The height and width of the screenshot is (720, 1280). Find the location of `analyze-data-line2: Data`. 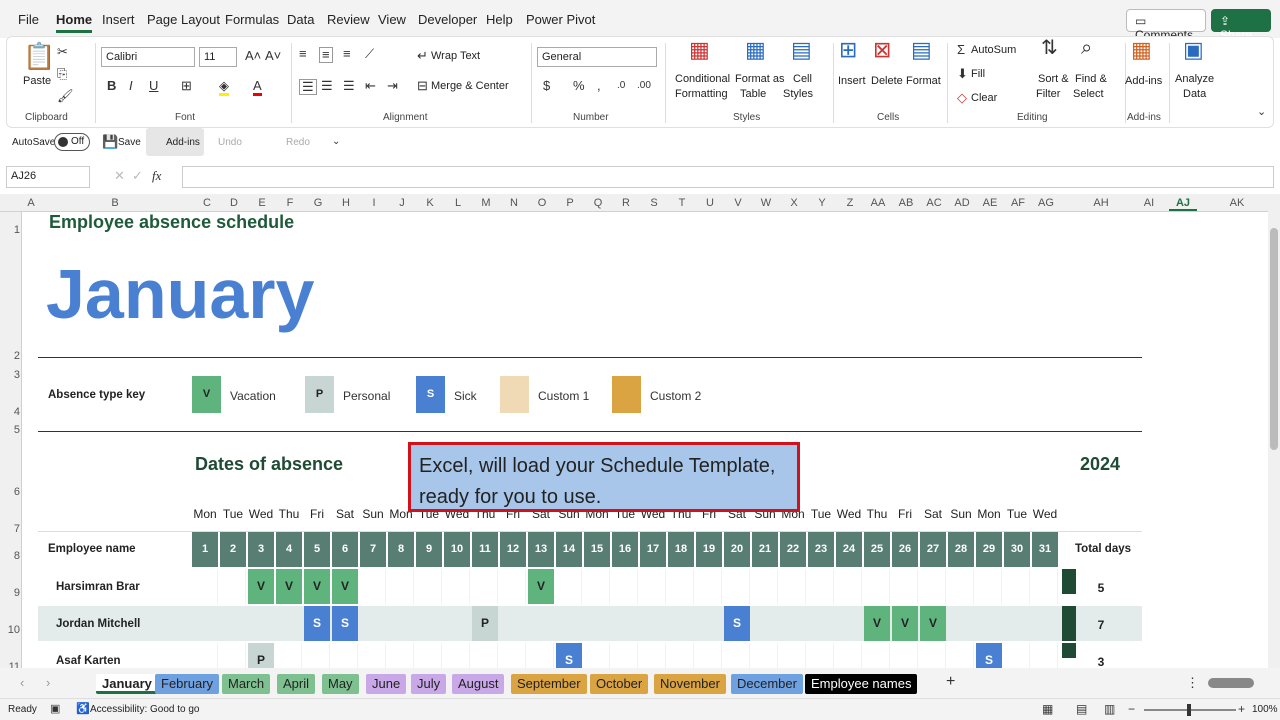

analyze-data-line2: Data is located at coordinates (1194, 94).